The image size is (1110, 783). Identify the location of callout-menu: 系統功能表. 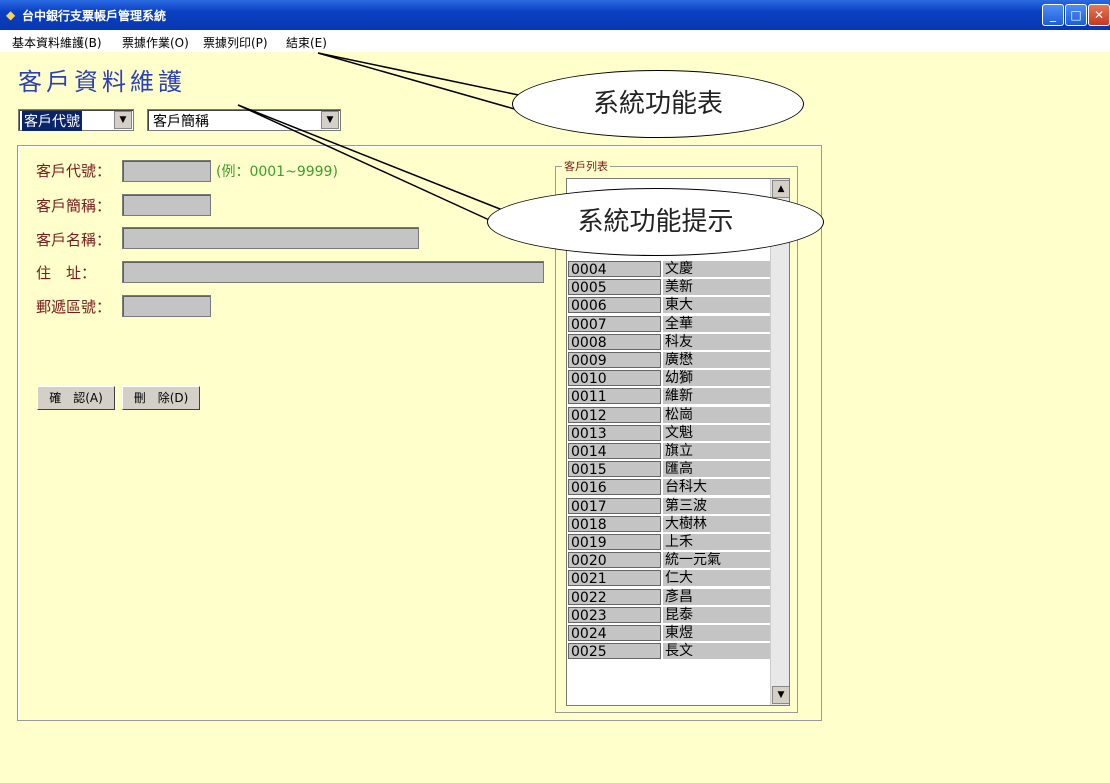
(658, 104).